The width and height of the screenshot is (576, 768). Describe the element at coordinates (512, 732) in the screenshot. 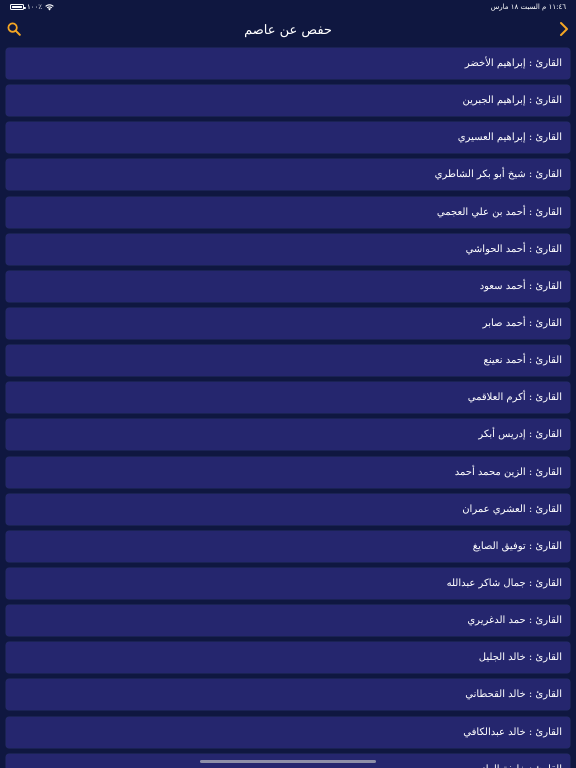

I see `list-item-label: القارئ : خالد عبدالكافي` at that location.